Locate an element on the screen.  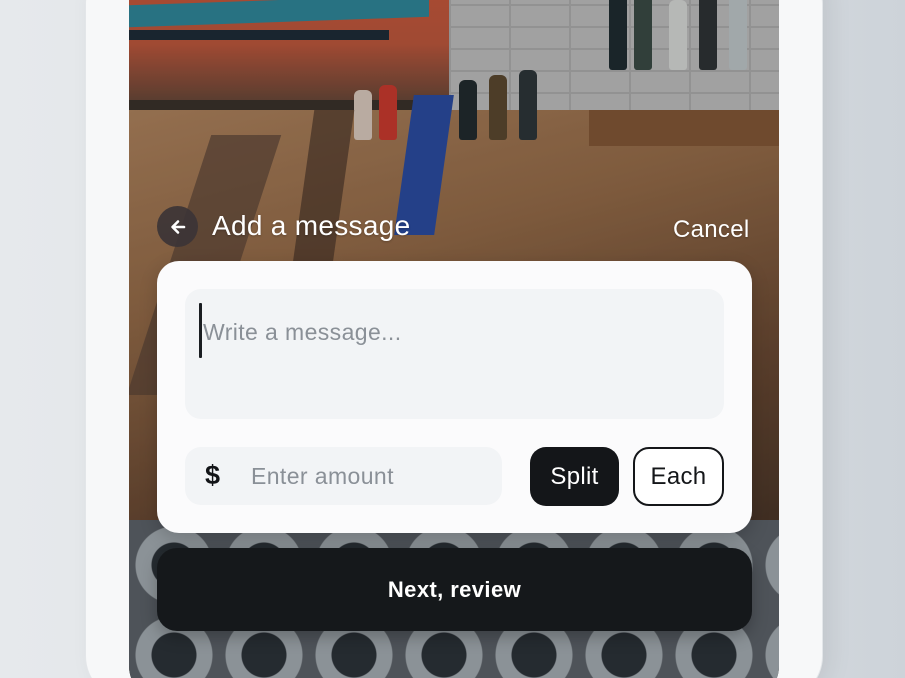
cancel-button: Cancel is located at coordinates (711, 230).